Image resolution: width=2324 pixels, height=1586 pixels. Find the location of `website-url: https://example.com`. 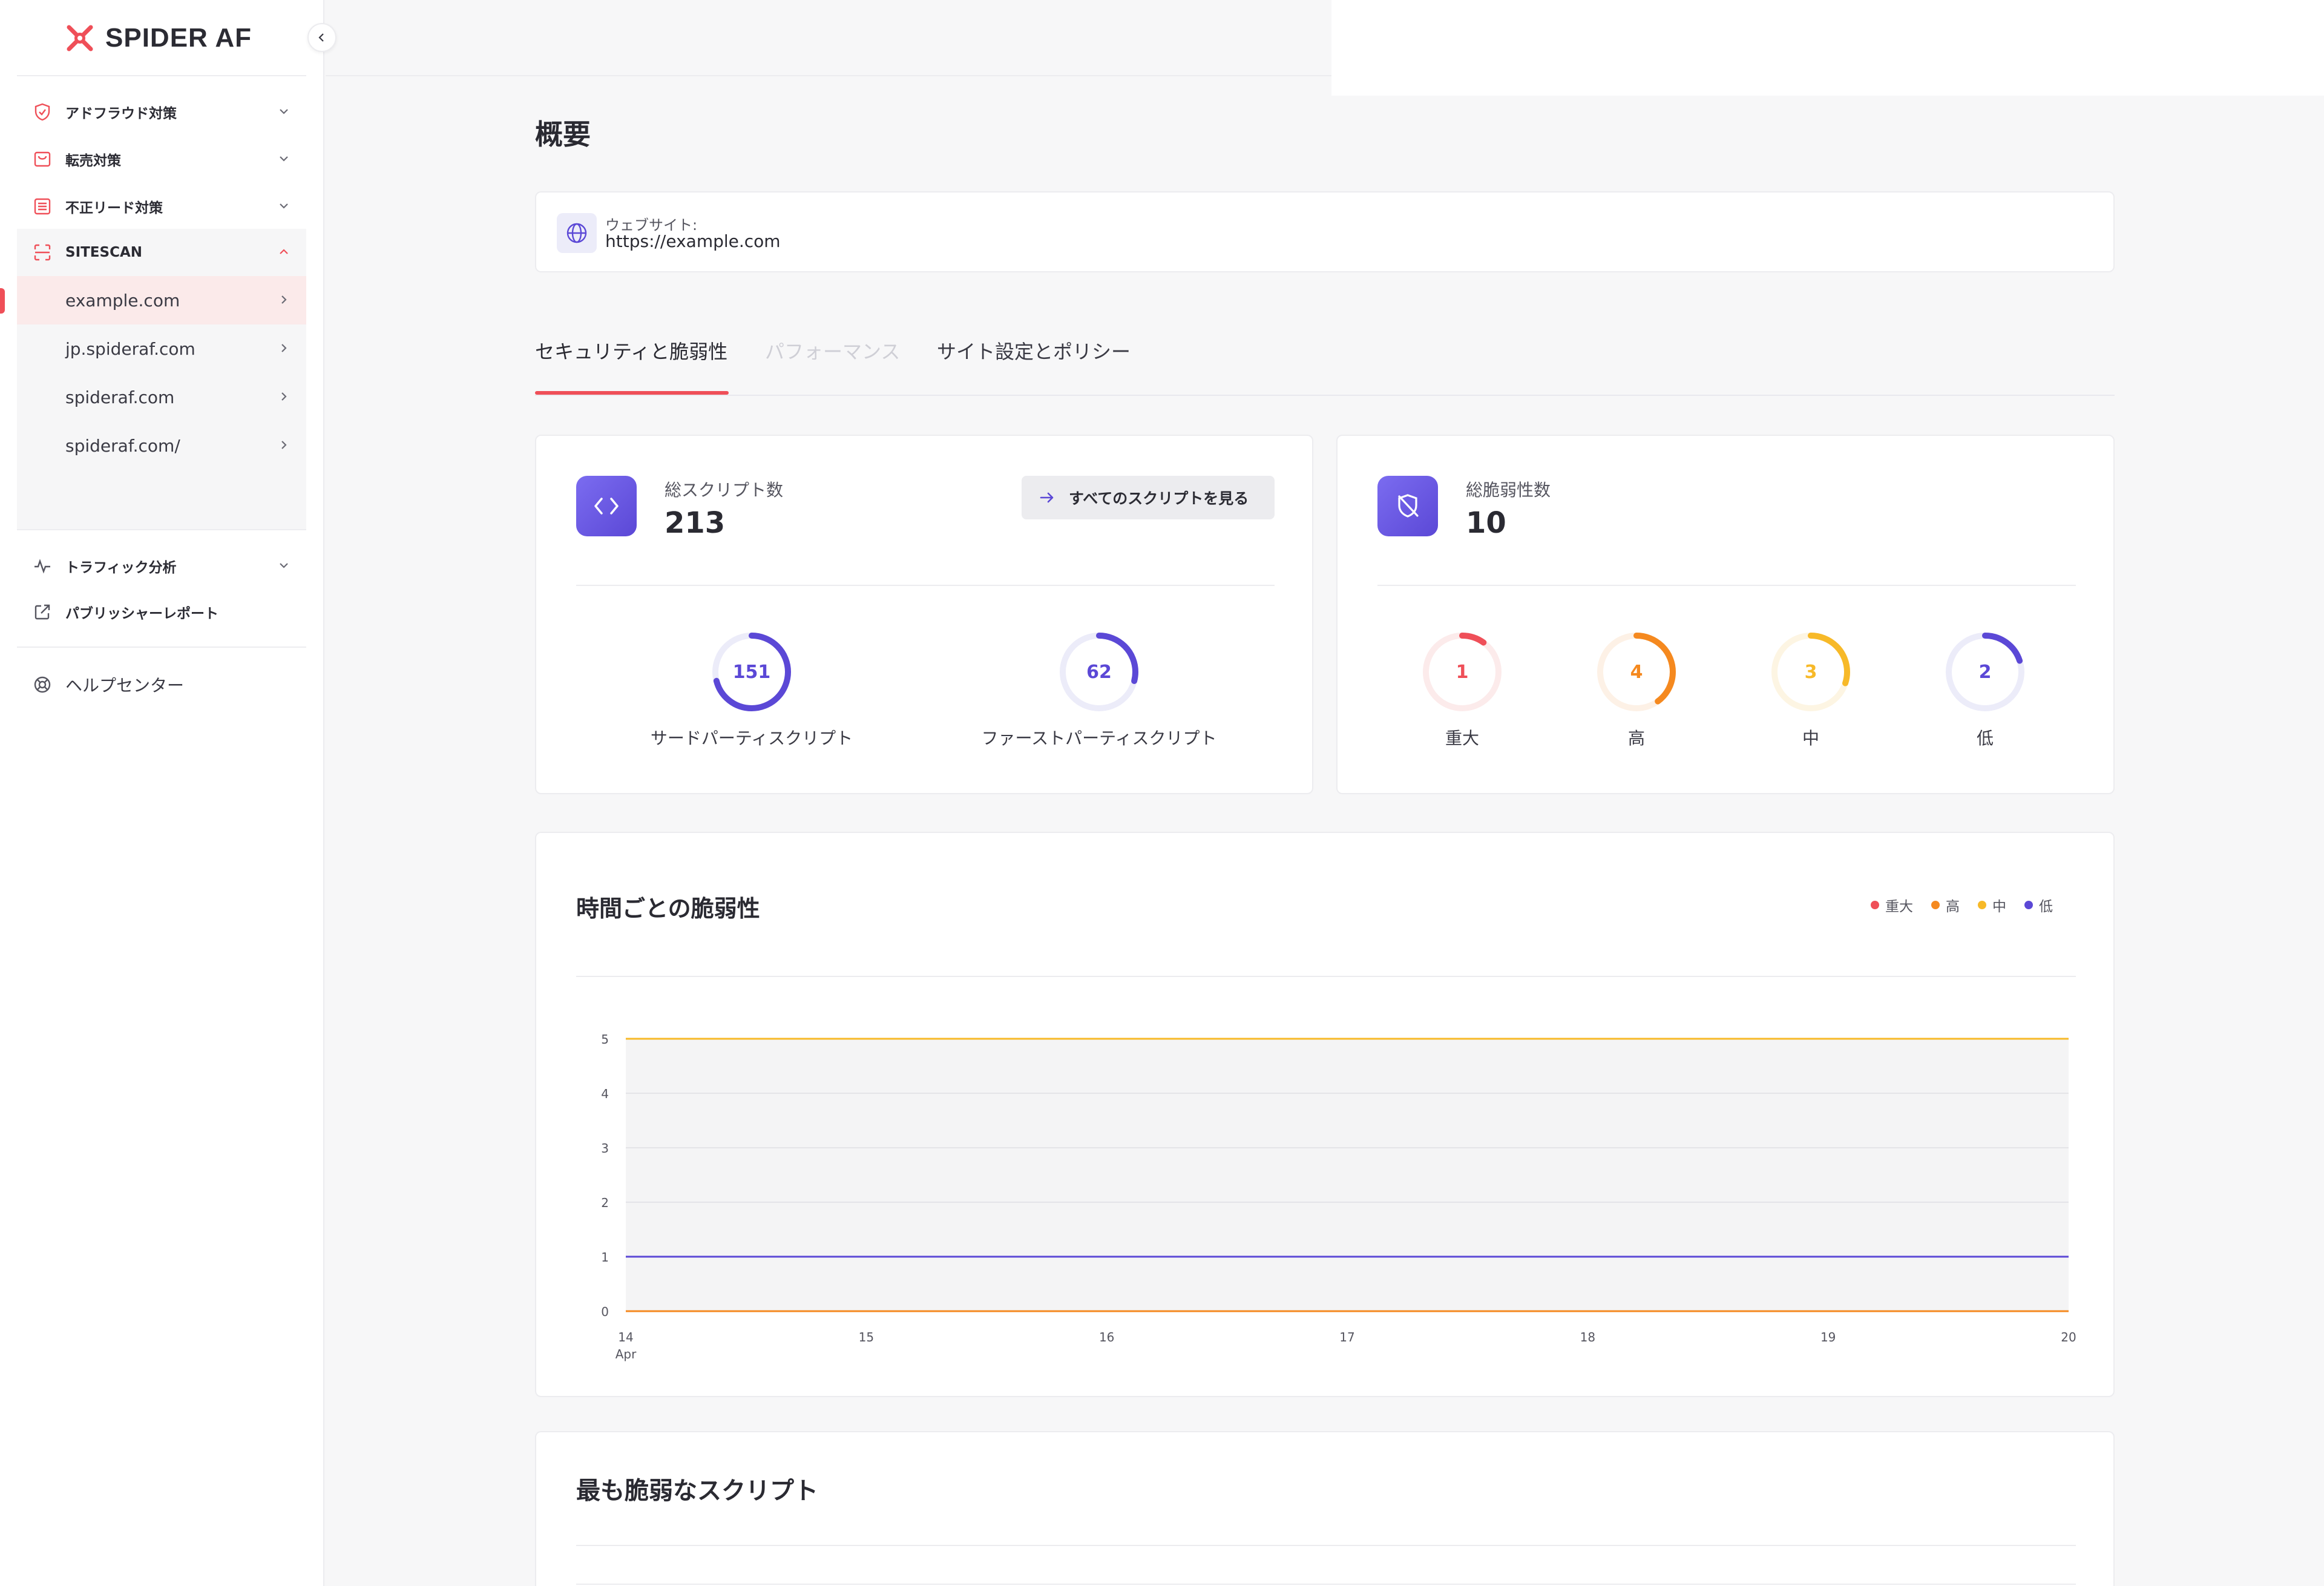

website-url: https://example.com is located at coordinates (693, 241).